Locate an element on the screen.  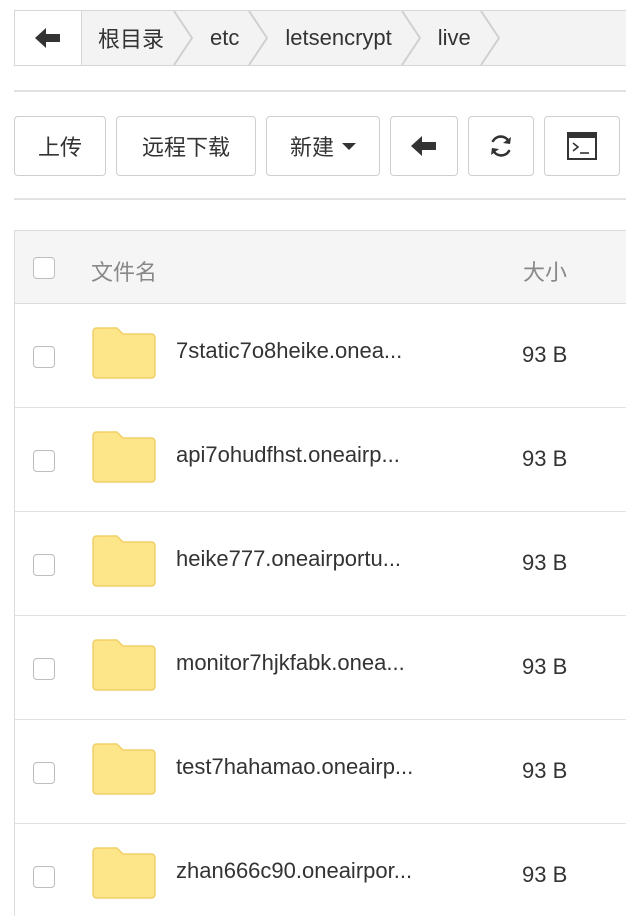
breadcrumb-back-button is located at coordinates (48, 38).